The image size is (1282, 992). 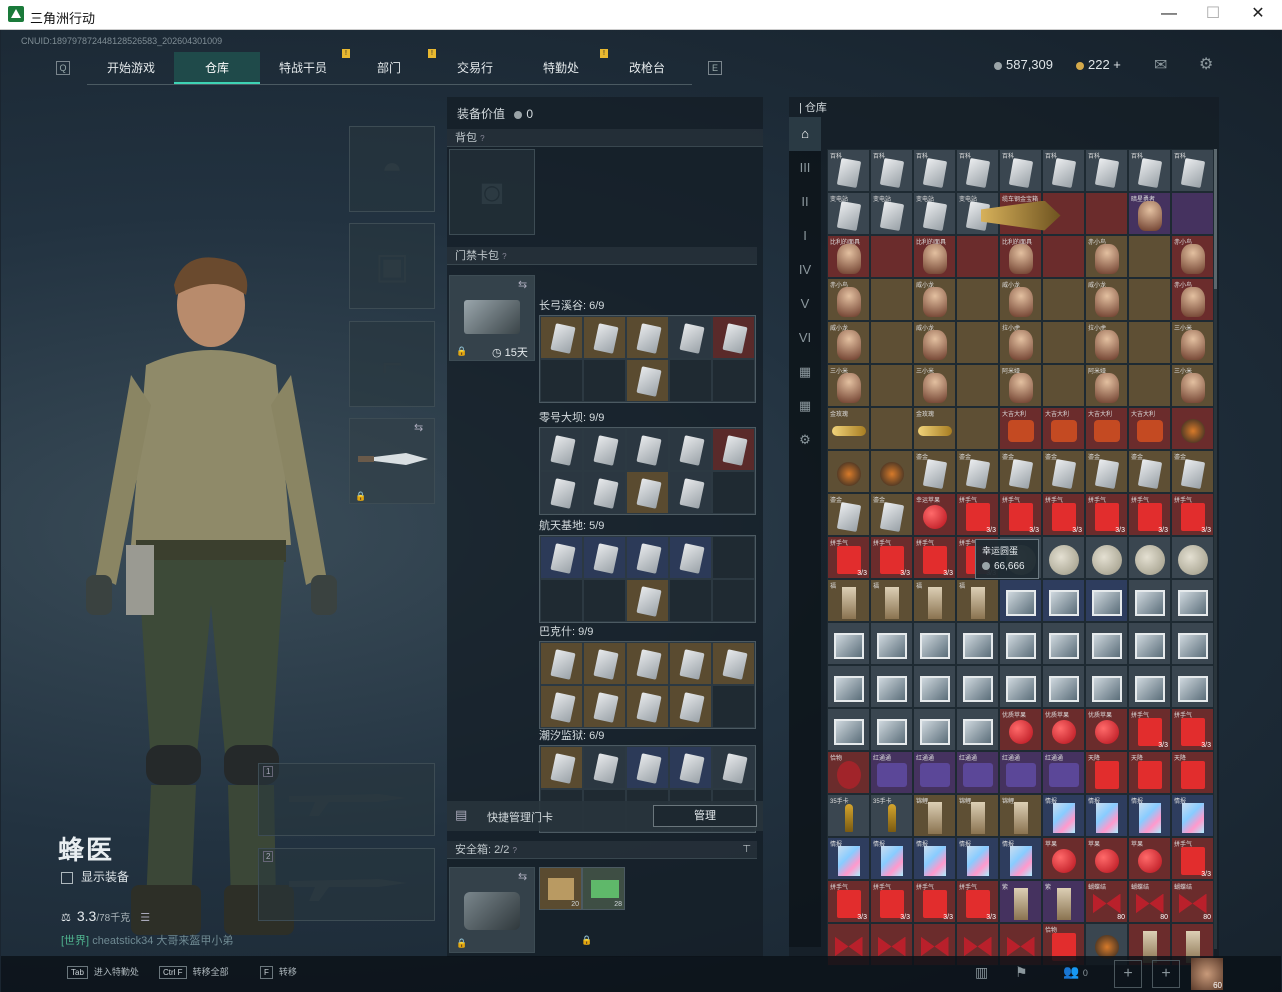 What do you see at coordinates (392, 266) in the screenshot?
I see `armor-slot: ▣` at bounding box center [392, 266].